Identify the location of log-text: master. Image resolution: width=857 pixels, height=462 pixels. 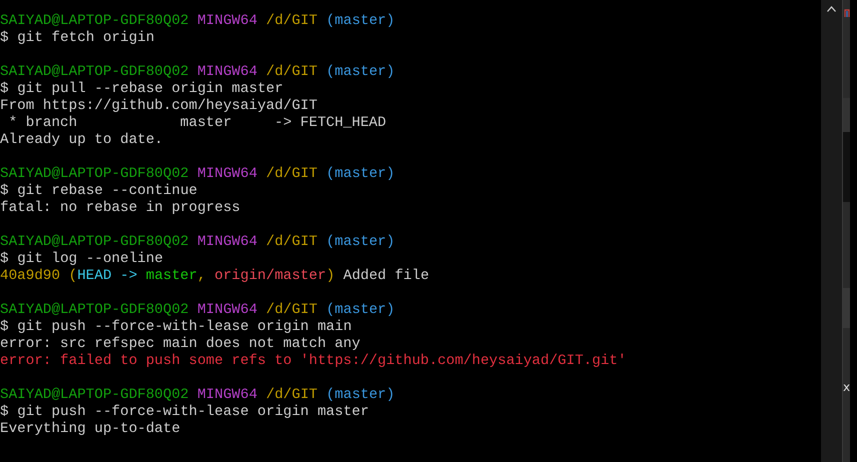
(172, 276).